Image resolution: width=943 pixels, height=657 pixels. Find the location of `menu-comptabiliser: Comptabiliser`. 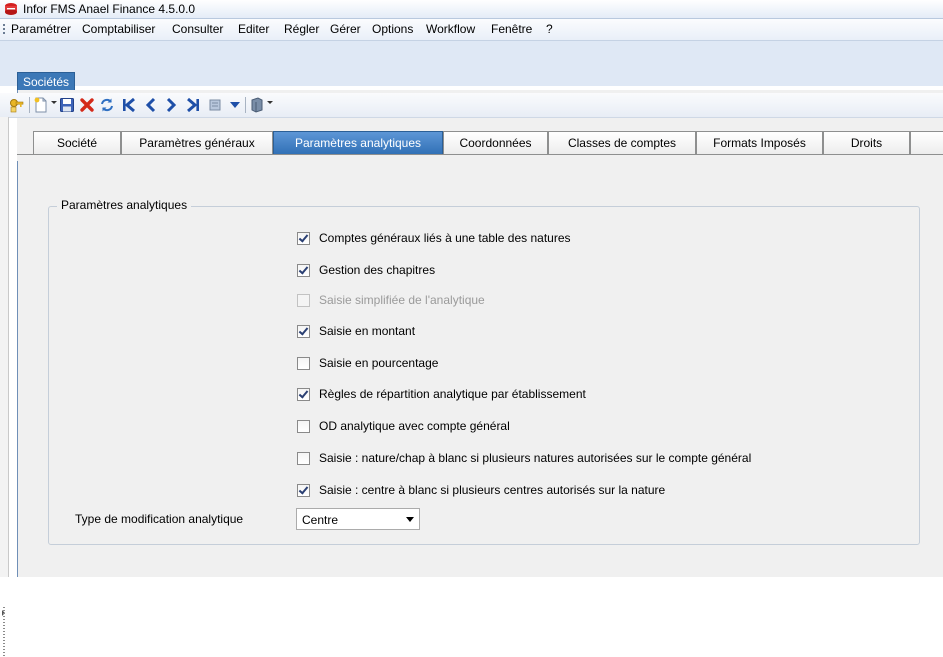

menu-comptabiliser: Comptabiliser is located at coordinates (118, 29).